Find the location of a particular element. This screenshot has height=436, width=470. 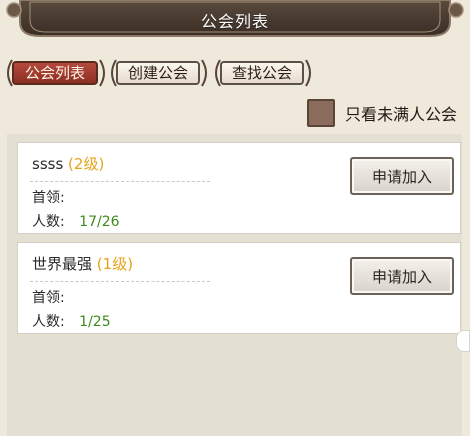

page-title: 公会列表 is located at coordinates (234, 21).